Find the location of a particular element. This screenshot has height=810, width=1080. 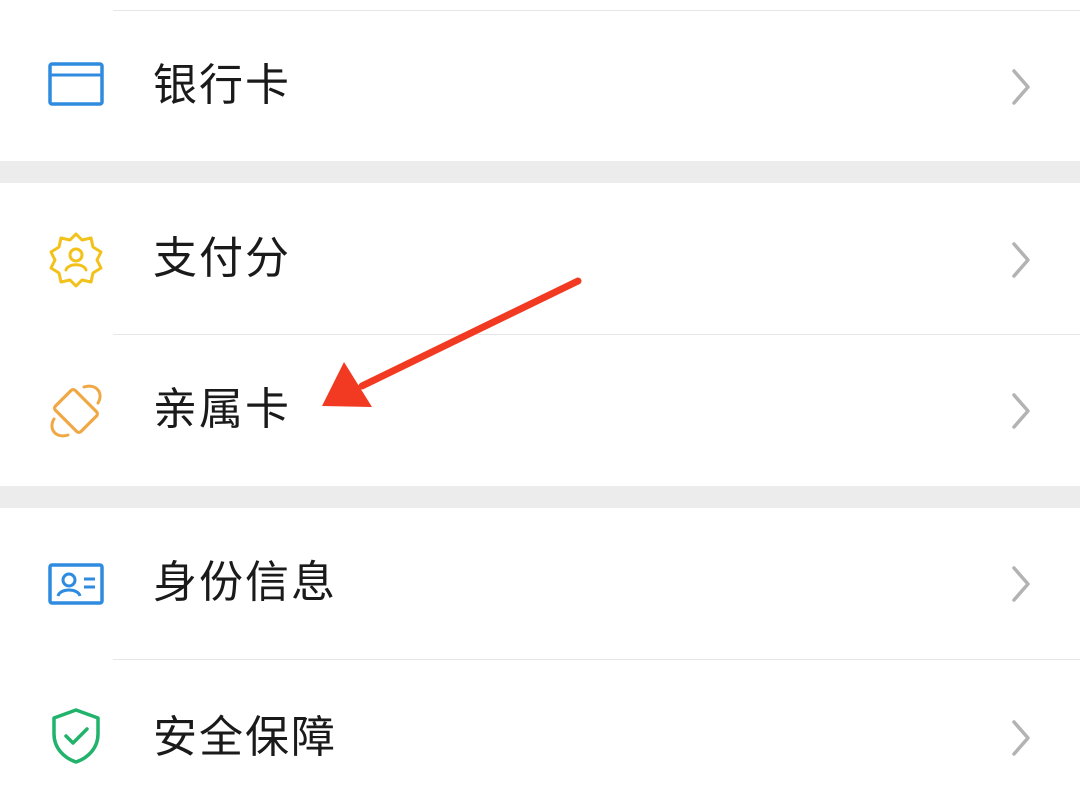

menu-item-label: 银行卡 is located at coordinates (222, 85).